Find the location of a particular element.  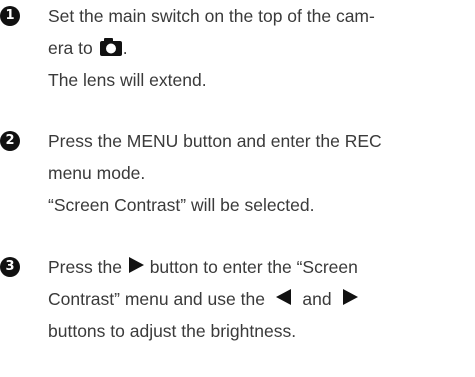

step-number-1: 1 is located at coordinates (10, 16).